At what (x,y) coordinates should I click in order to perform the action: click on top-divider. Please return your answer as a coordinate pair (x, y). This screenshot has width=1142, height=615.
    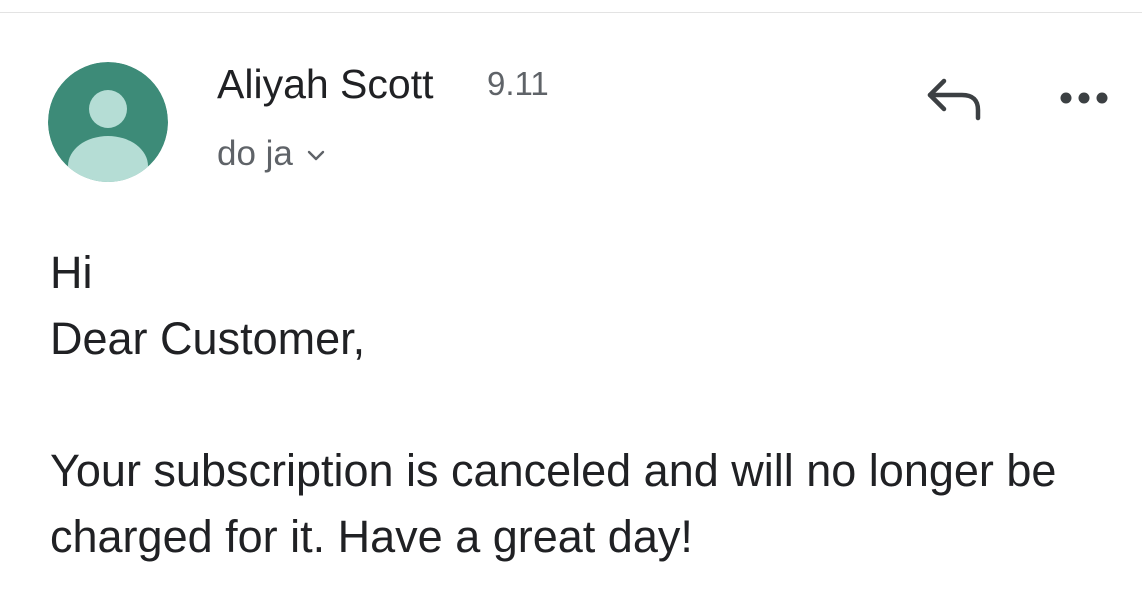
    Looking at the image, I should click on (571, 12).